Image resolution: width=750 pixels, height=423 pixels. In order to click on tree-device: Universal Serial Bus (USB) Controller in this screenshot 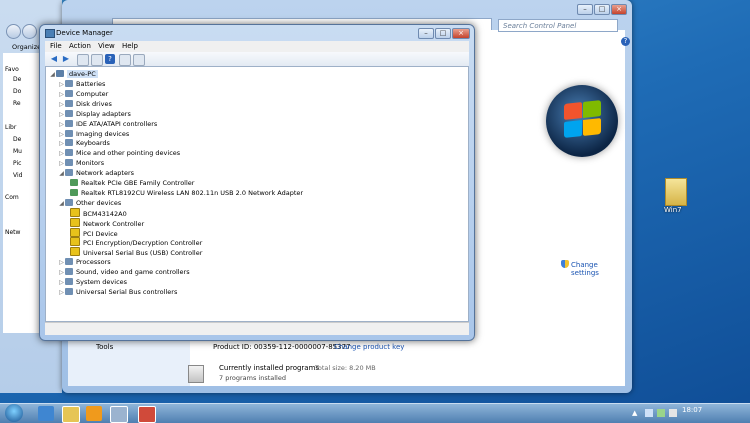, I will do `click(136, 252)`.